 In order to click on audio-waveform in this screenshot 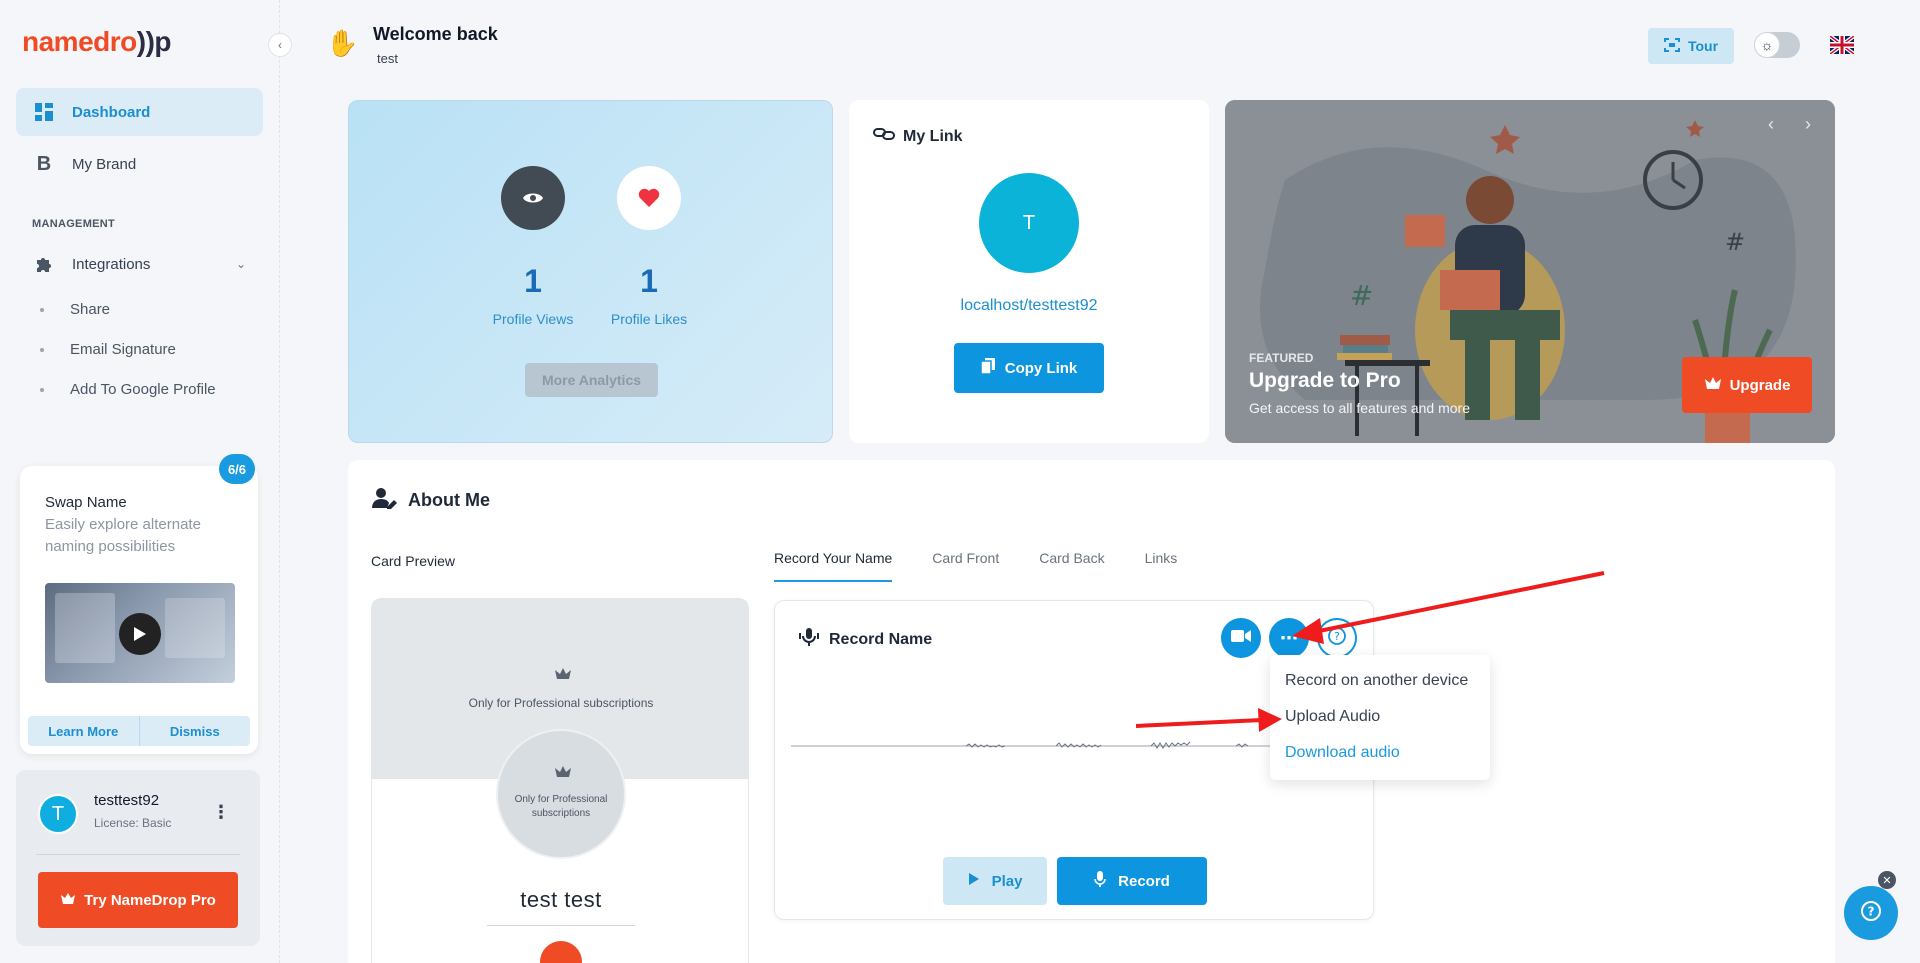, I will do `click(1031, 745)`.